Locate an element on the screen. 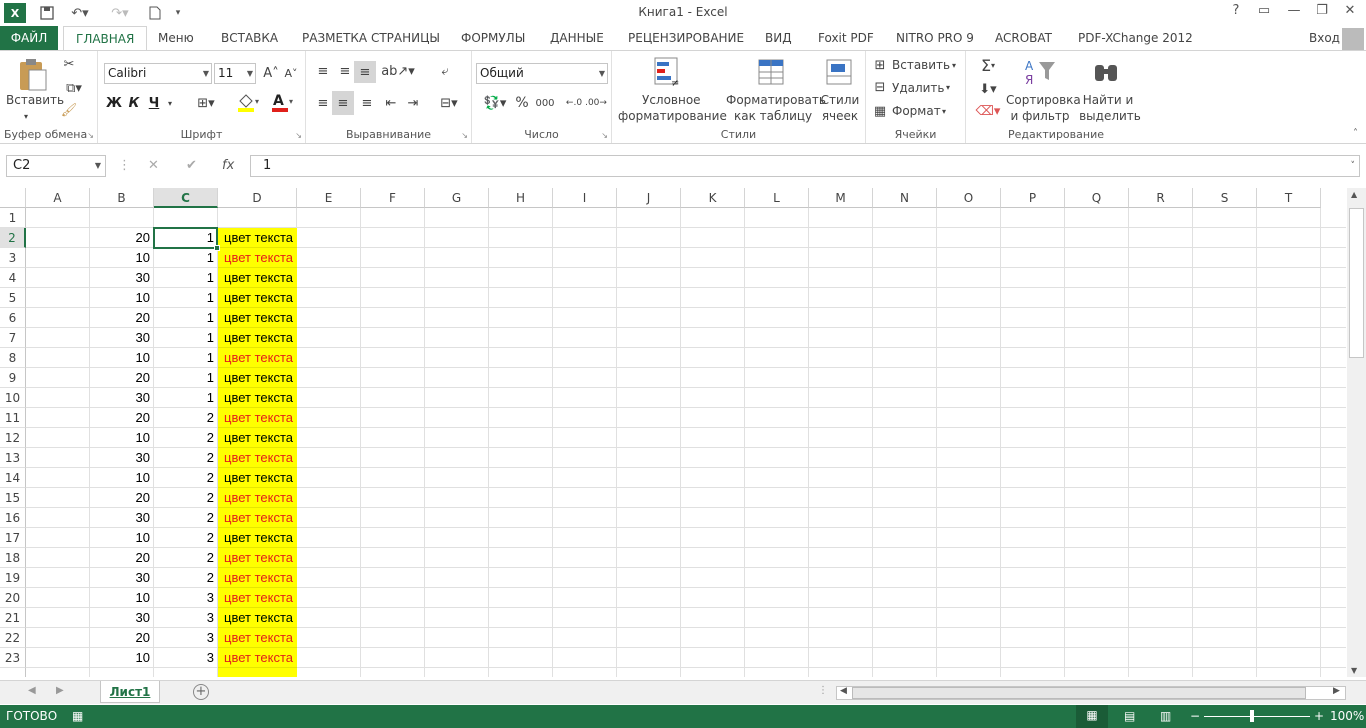 The height and width of the screenshot is (728, 1366). row-header: 13 is located at coordinates (13, 458).